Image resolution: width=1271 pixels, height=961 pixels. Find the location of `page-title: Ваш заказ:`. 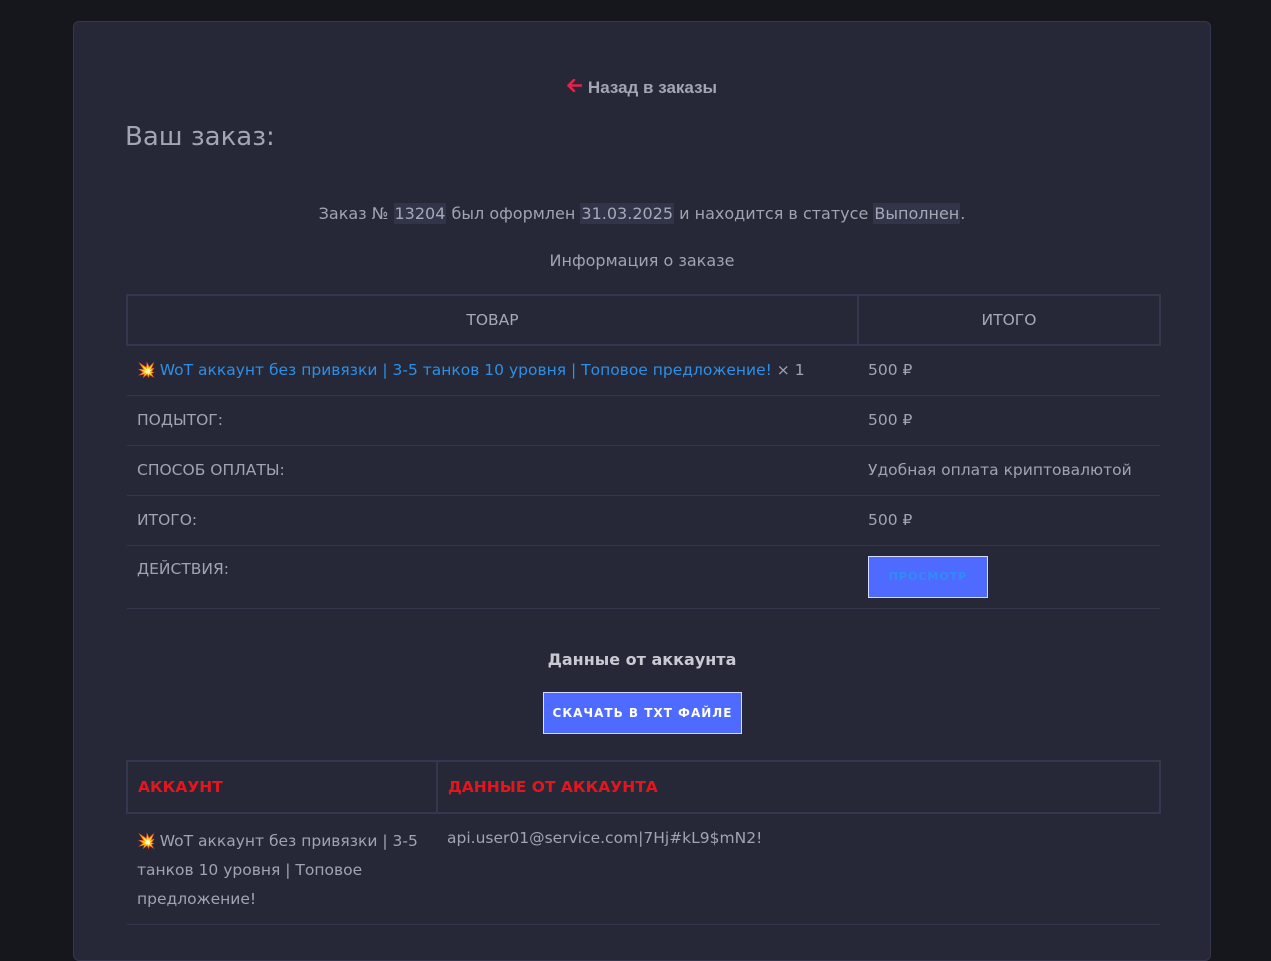

page-title: Ваш заказ: is located at coordinates (200, 137).